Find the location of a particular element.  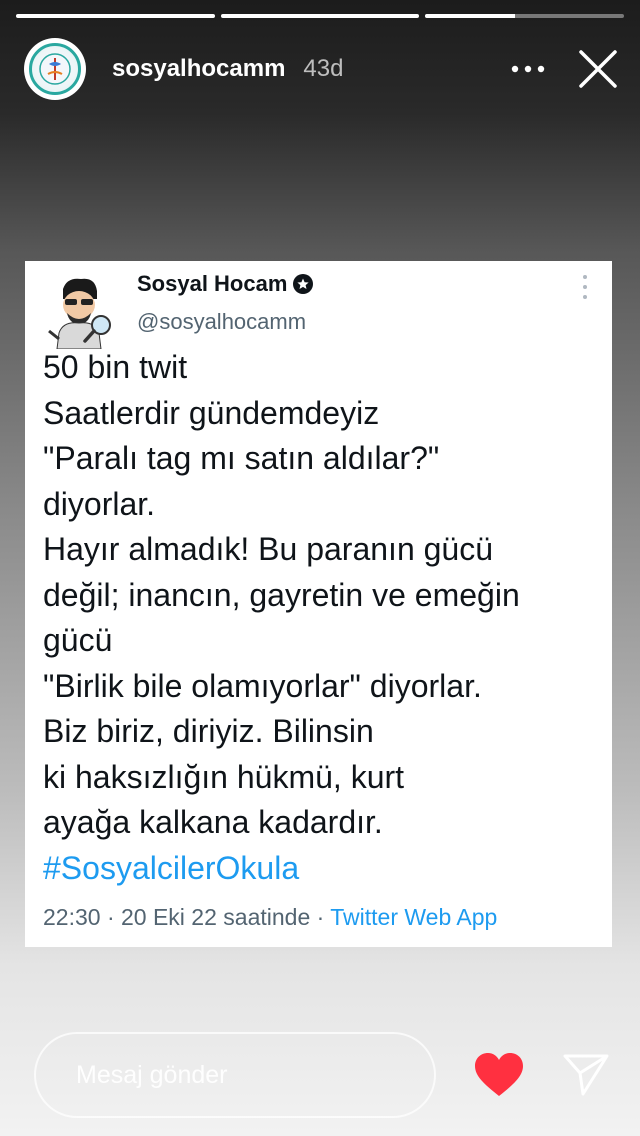

tweet-line: "Birlik bile olamıyorlar" diyorlar. is located at coordinates (262, 685).